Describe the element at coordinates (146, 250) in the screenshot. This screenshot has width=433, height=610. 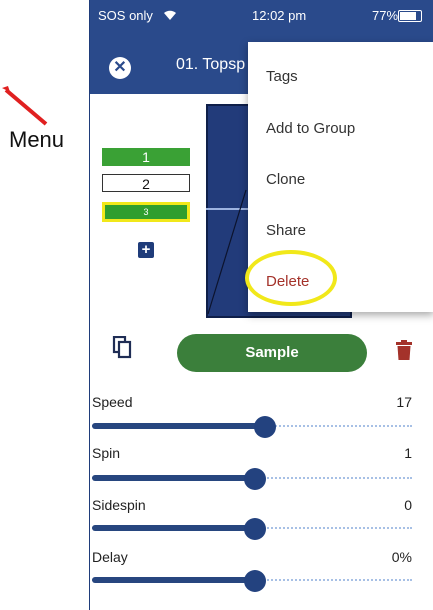
I see `add-icon: +` at that location.